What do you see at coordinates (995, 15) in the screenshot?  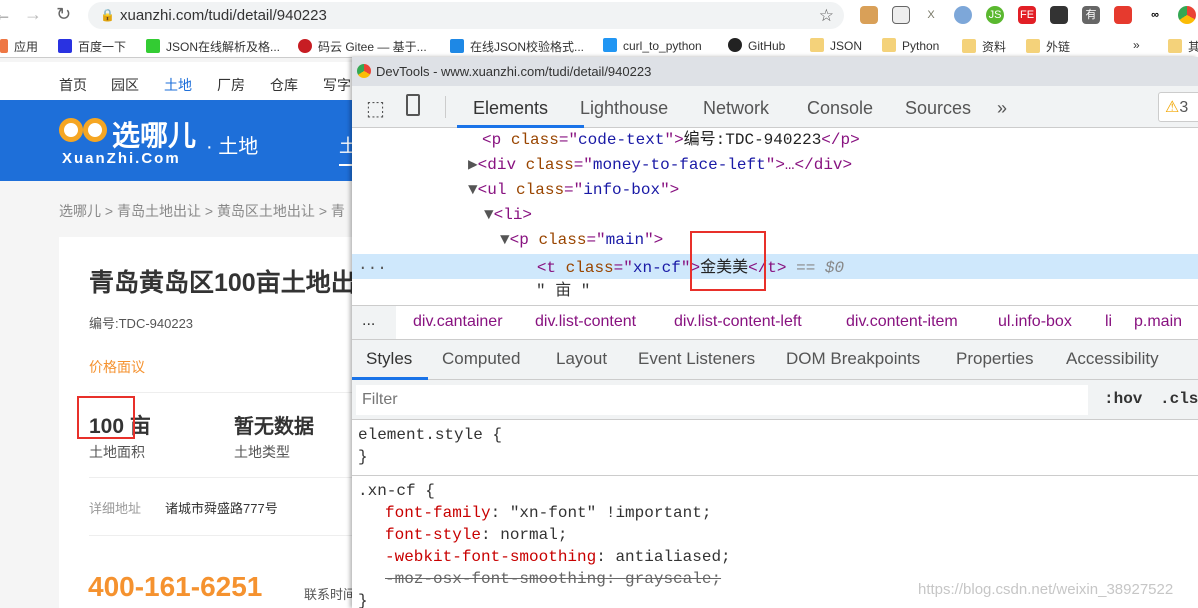 I see `js-toggle-icon: JS` at bounding box center [995, 15].